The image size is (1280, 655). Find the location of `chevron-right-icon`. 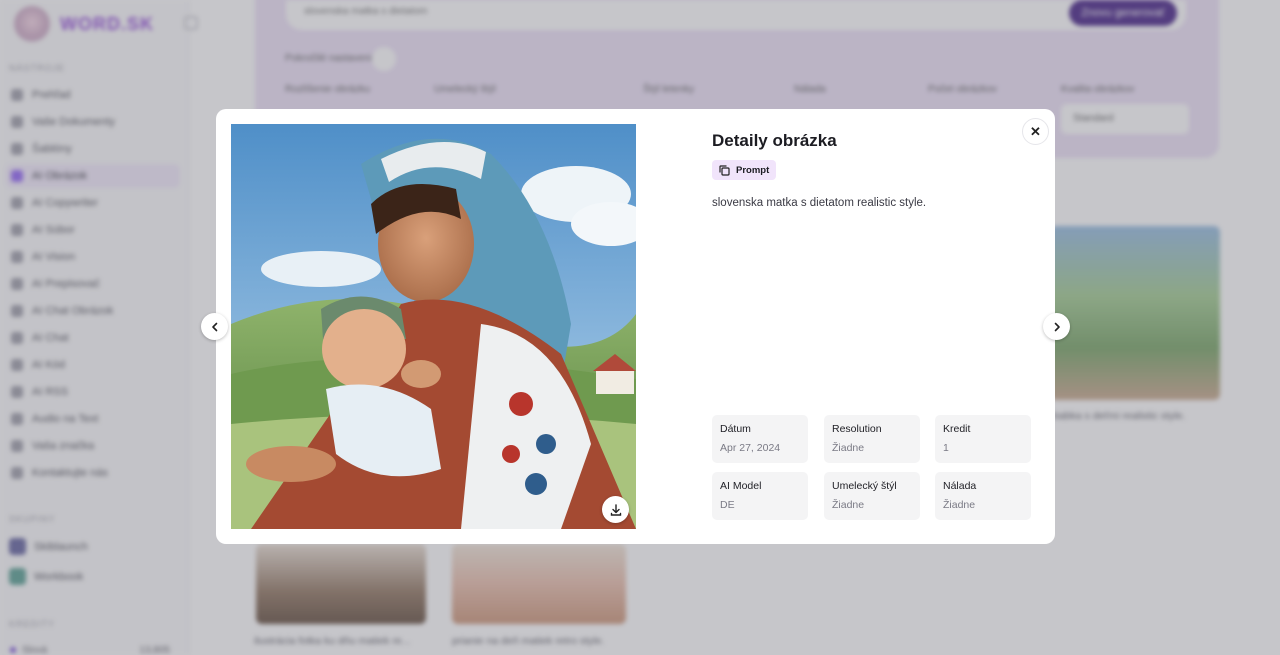

chevron-right-icon is located at coordinates (1057, 326).